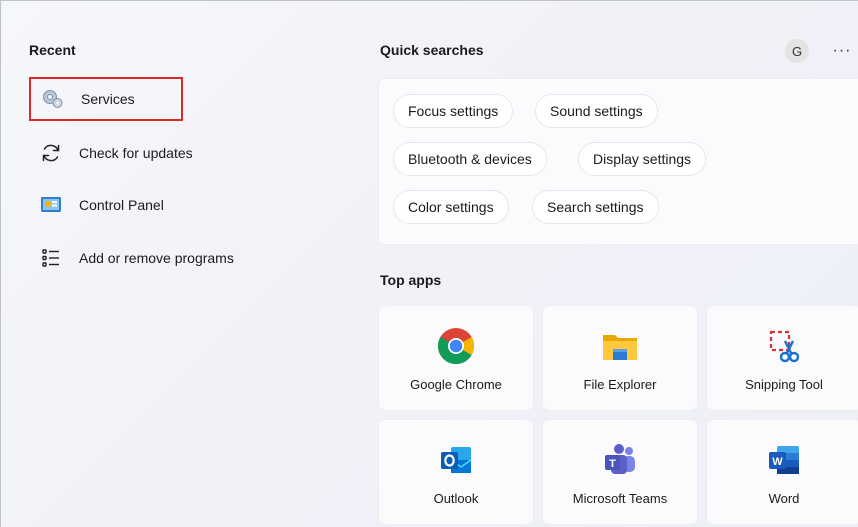 This screenshot has width=858, height=527. What do you see at coordinates (642, 159) in the screenshot?
I see `quick-search-display-settings: Display settings` at bounding box center [642, 159].